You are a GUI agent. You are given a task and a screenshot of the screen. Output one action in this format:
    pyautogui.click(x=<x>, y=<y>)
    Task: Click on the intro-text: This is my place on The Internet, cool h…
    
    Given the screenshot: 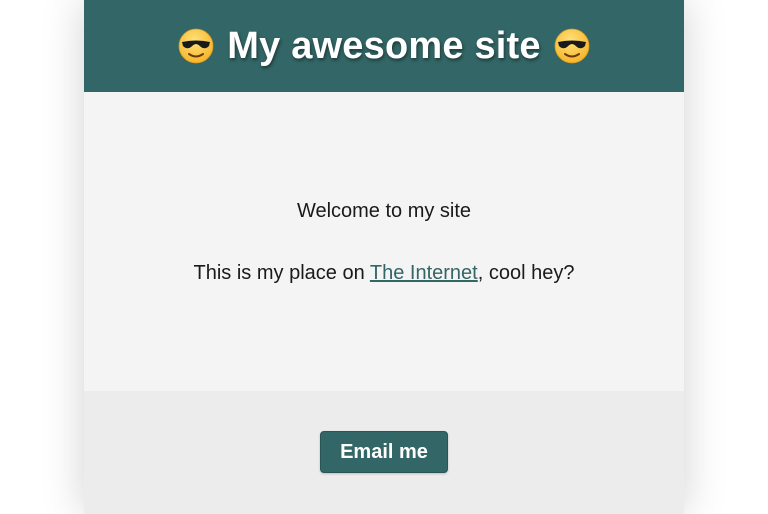 What is the action you would take?
    pyautogui.click(x=384, y=273)
    